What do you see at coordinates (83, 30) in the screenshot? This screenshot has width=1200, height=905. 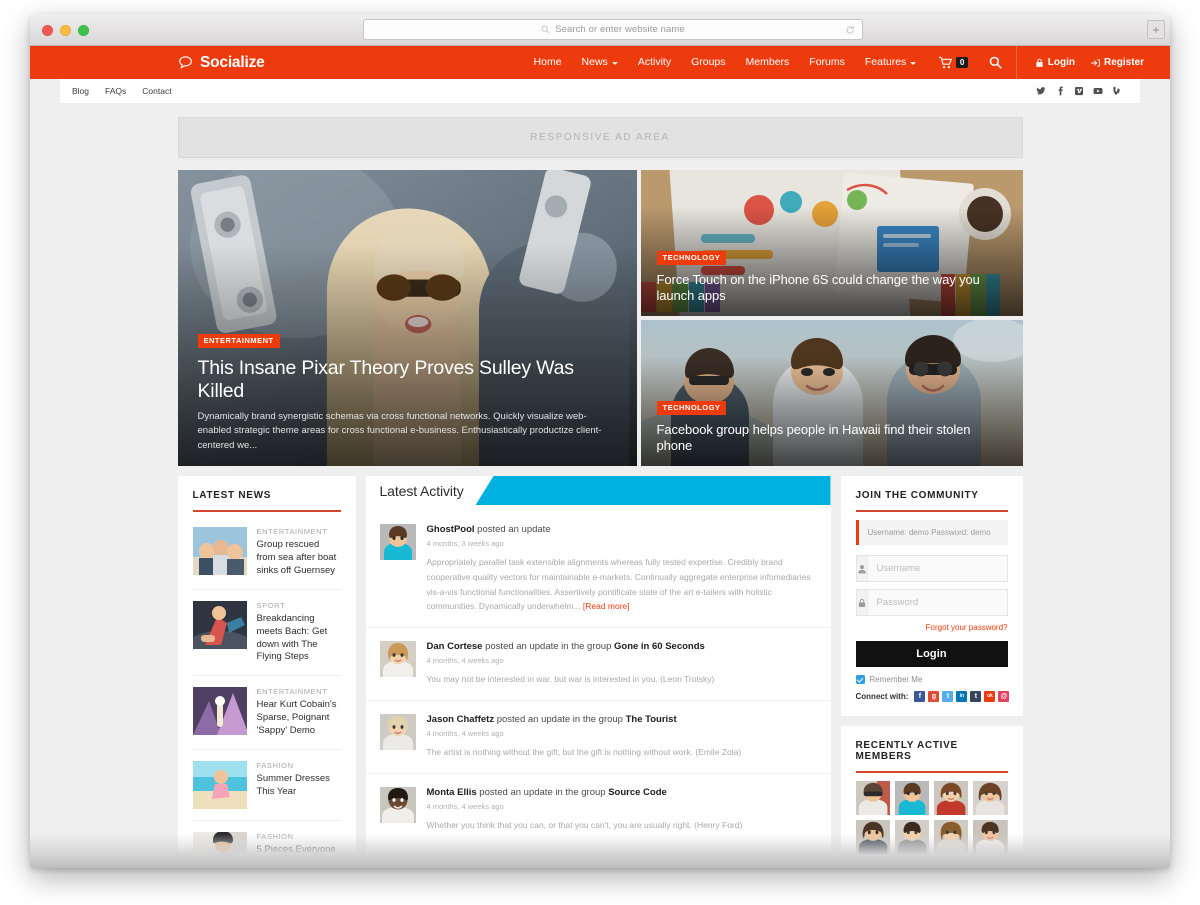 I see `maximize-window-button` at bounding box center [83, 30].